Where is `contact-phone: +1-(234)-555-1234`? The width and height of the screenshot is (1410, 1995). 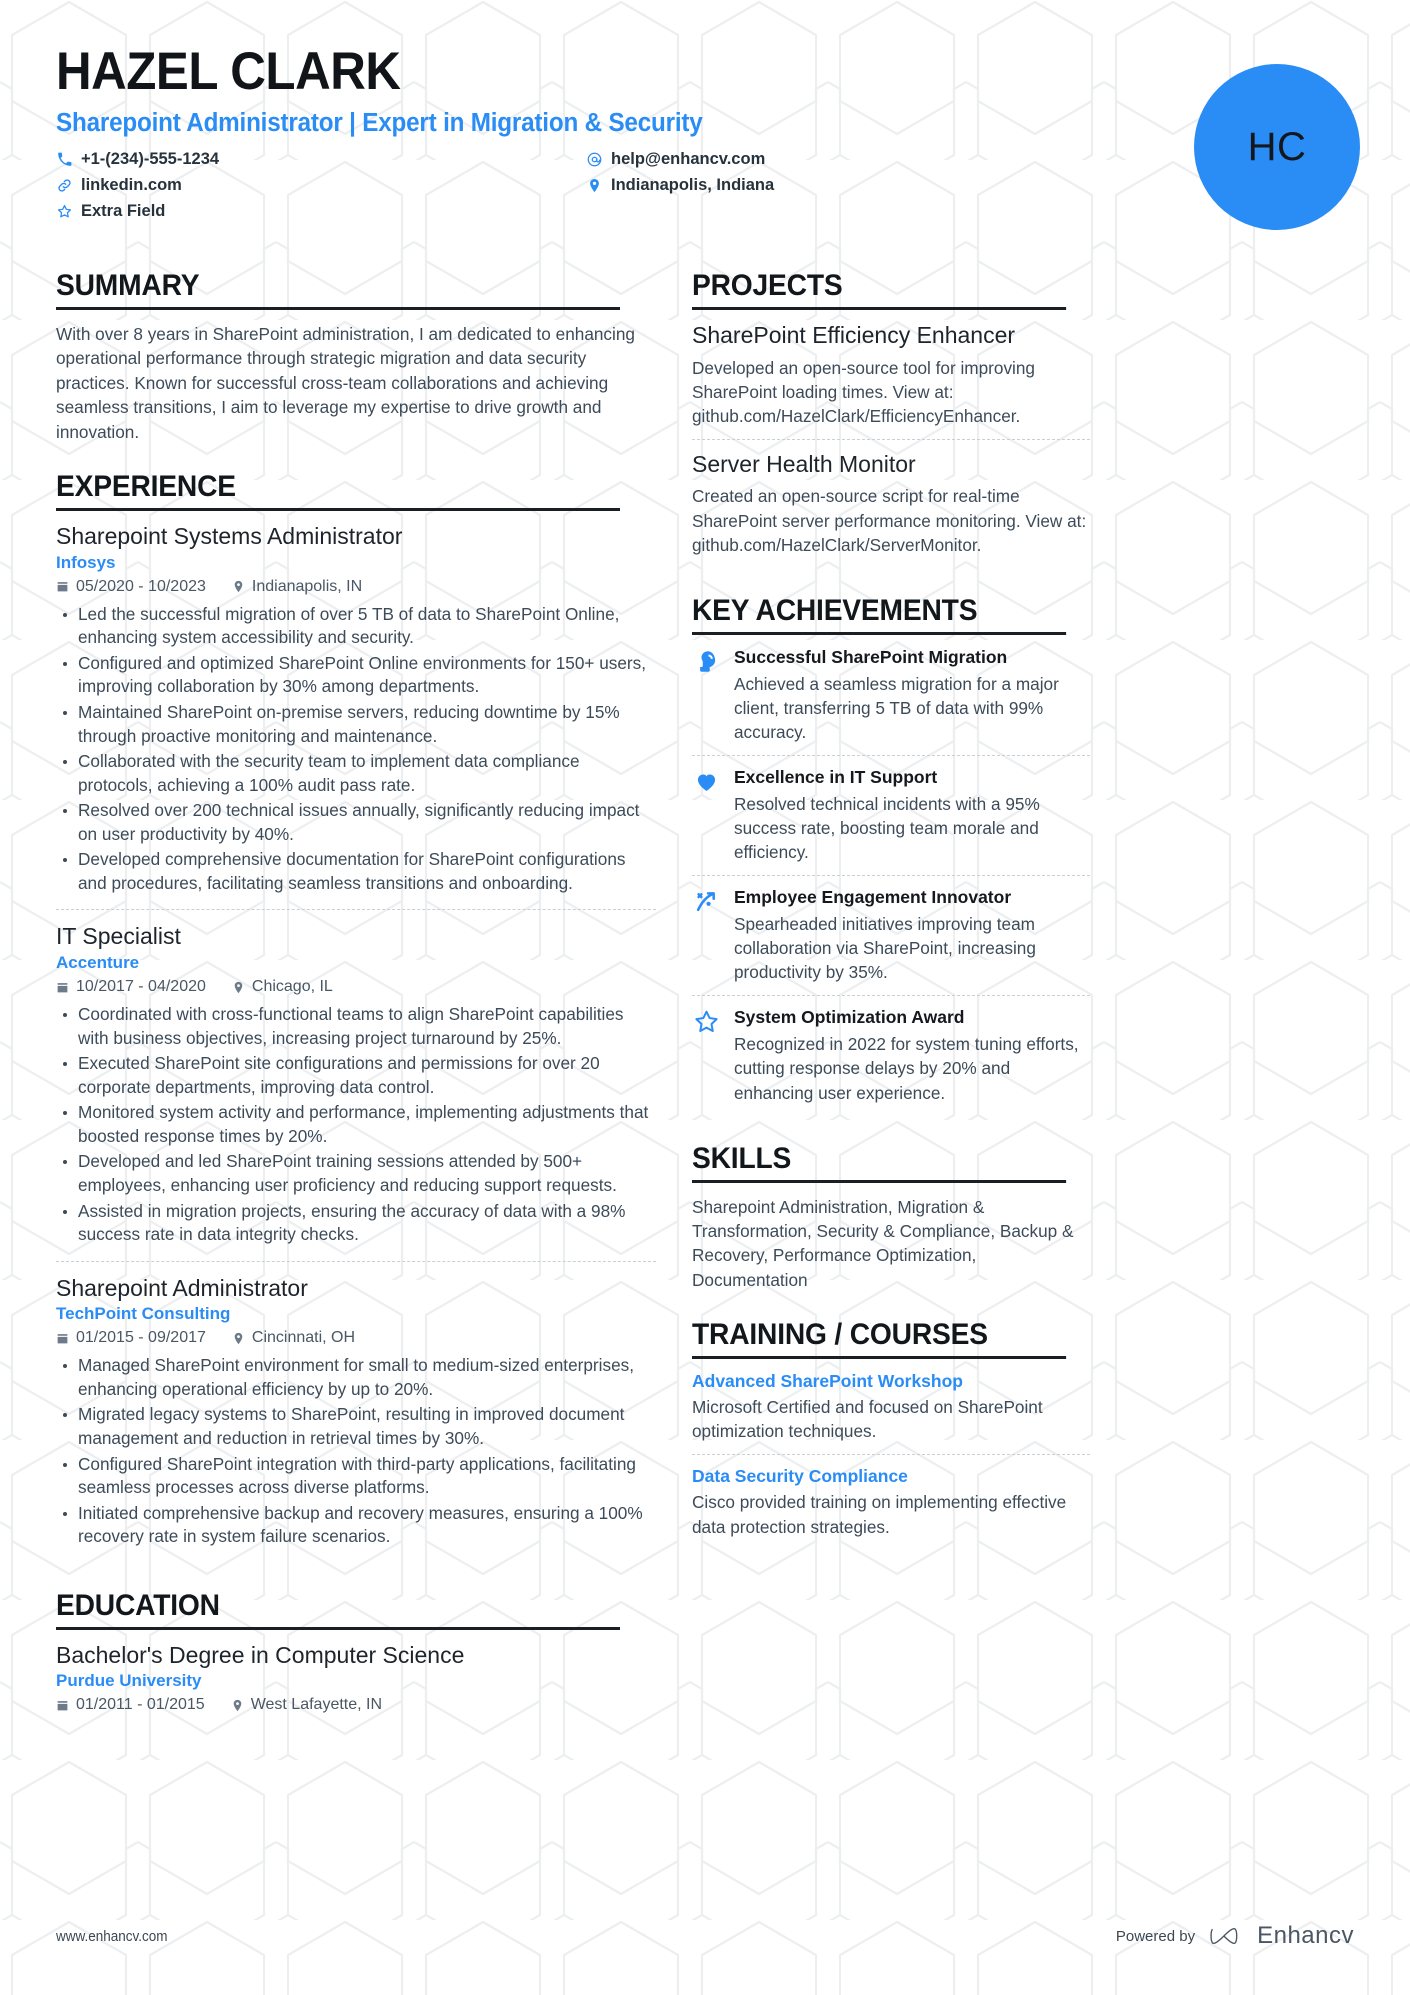
contact-phone: +1-(234)-555-1234 is located at coordinates (321, 159).